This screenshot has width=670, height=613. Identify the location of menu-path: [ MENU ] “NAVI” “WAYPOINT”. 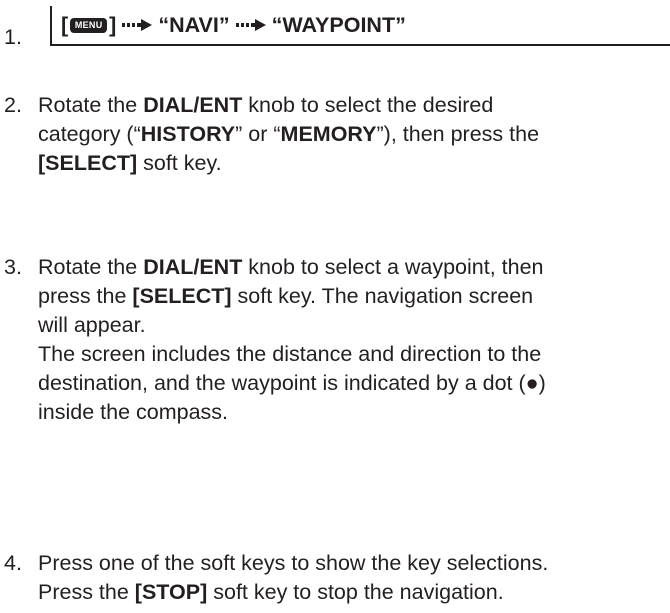
(360, 26).